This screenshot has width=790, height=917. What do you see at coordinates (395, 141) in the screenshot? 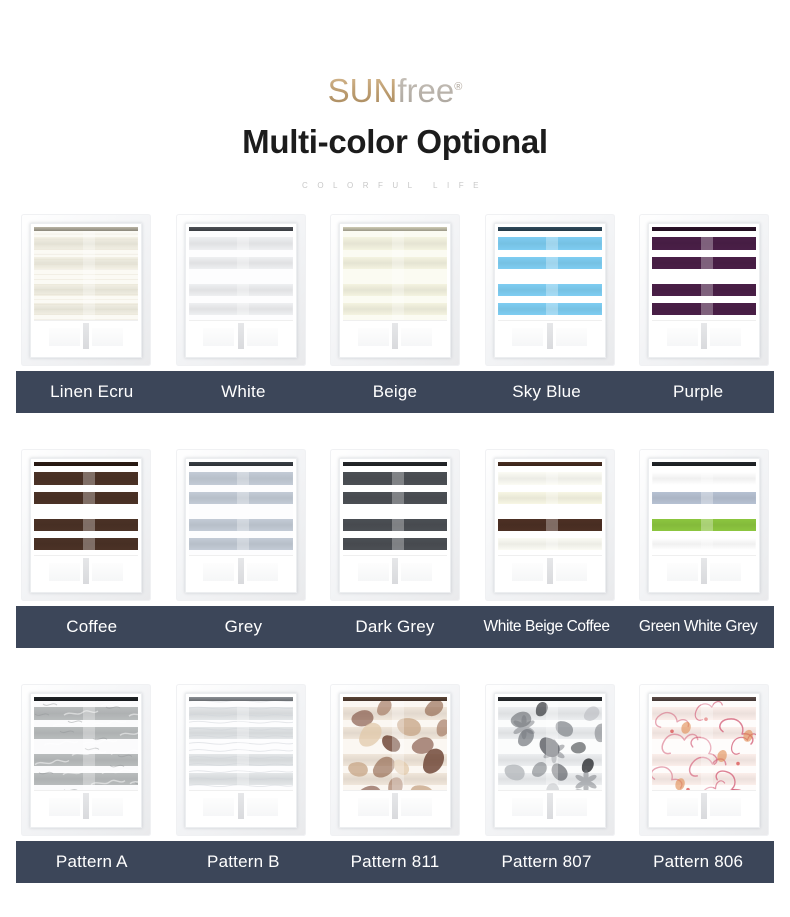
I see `page-title: Multi-color Optional` at bounding box center [395, 141].